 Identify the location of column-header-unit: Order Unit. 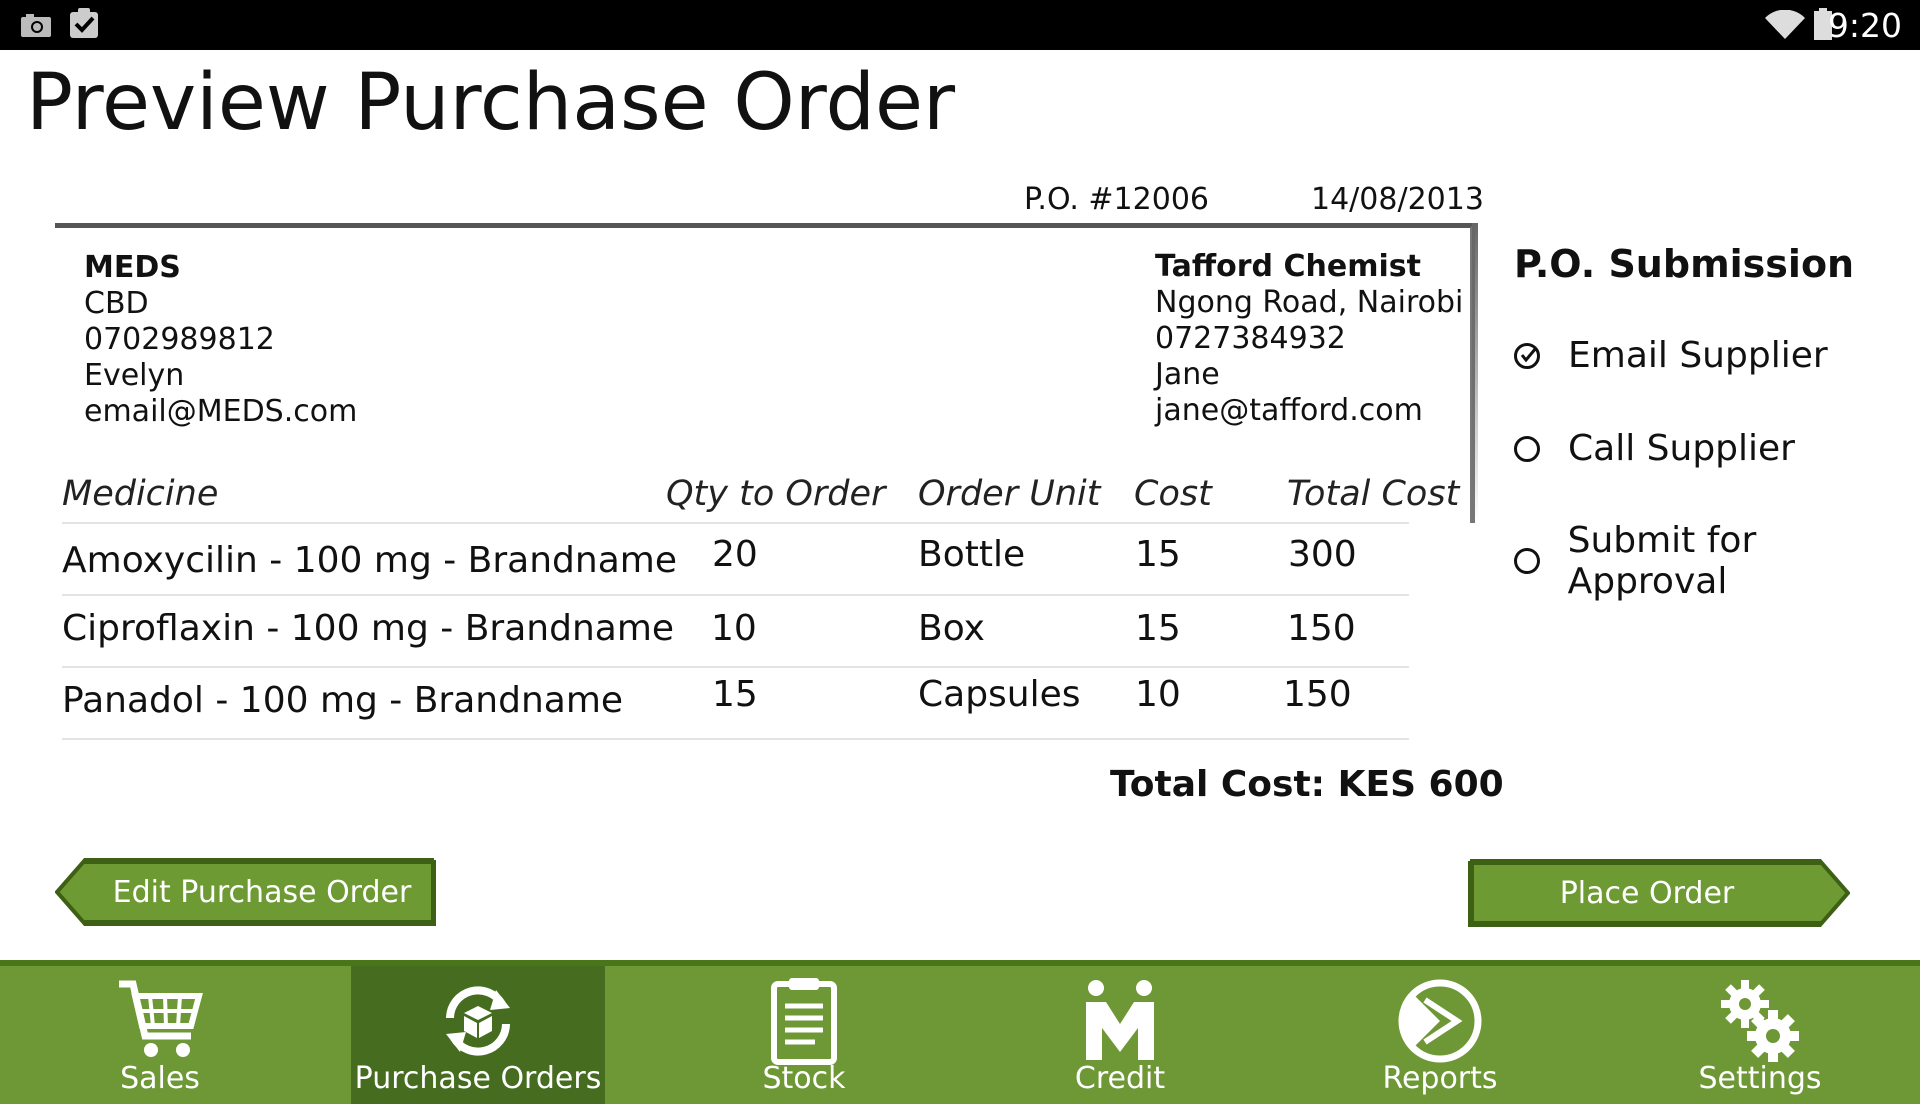
(1009, 494).